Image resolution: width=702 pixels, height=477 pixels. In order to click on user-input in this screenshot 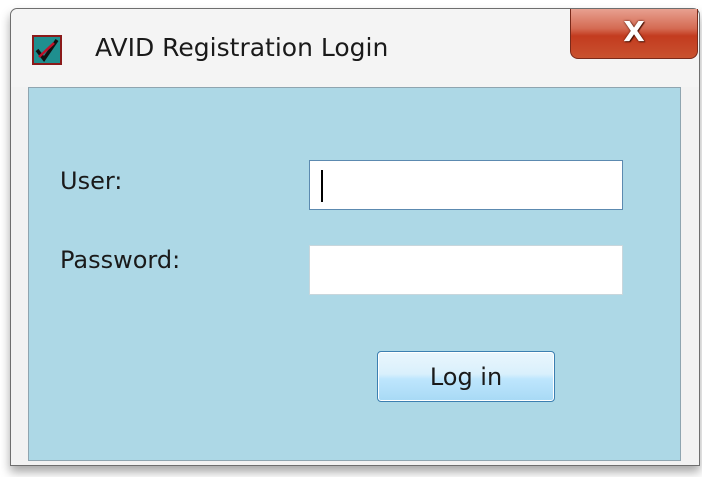, I will do `click(466, 185)`.